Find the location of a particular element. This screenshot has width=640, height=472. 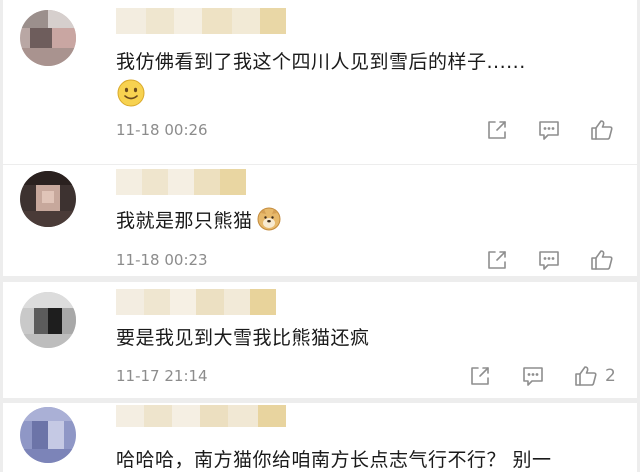

comment-time: 11-18 00:26 is located at coordinates (162, 130).